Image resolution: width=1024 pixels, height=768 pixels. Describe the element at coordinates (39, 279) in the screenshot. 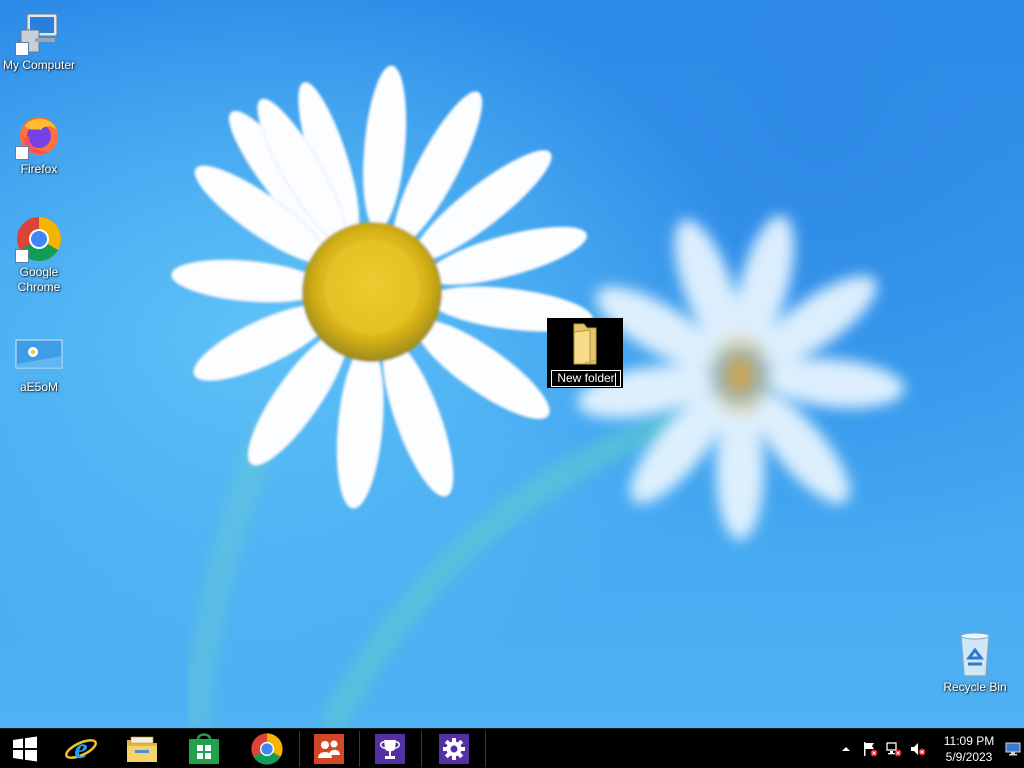

I see `desktop-icon-label: Google Chrome` at that location.